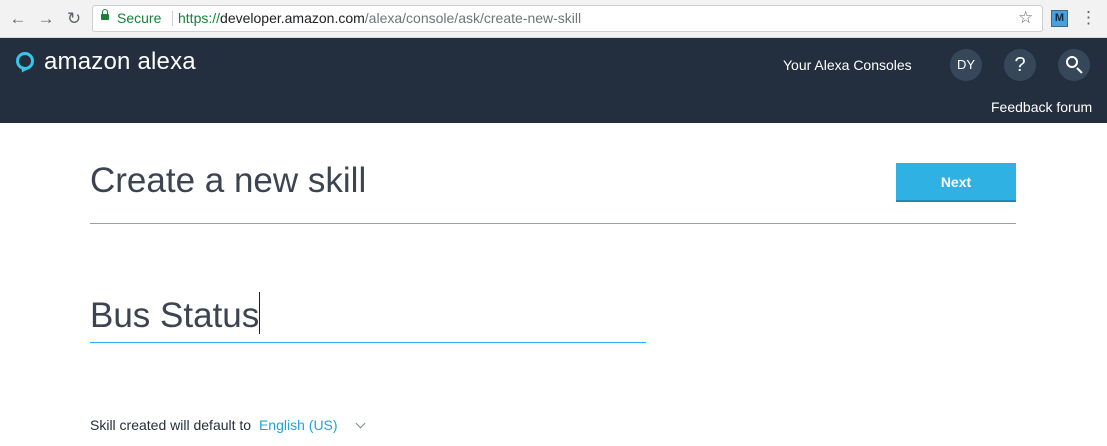  Describe the element at coordinates (105, 14) in the screenshot. I see `lock-icon` at that location.